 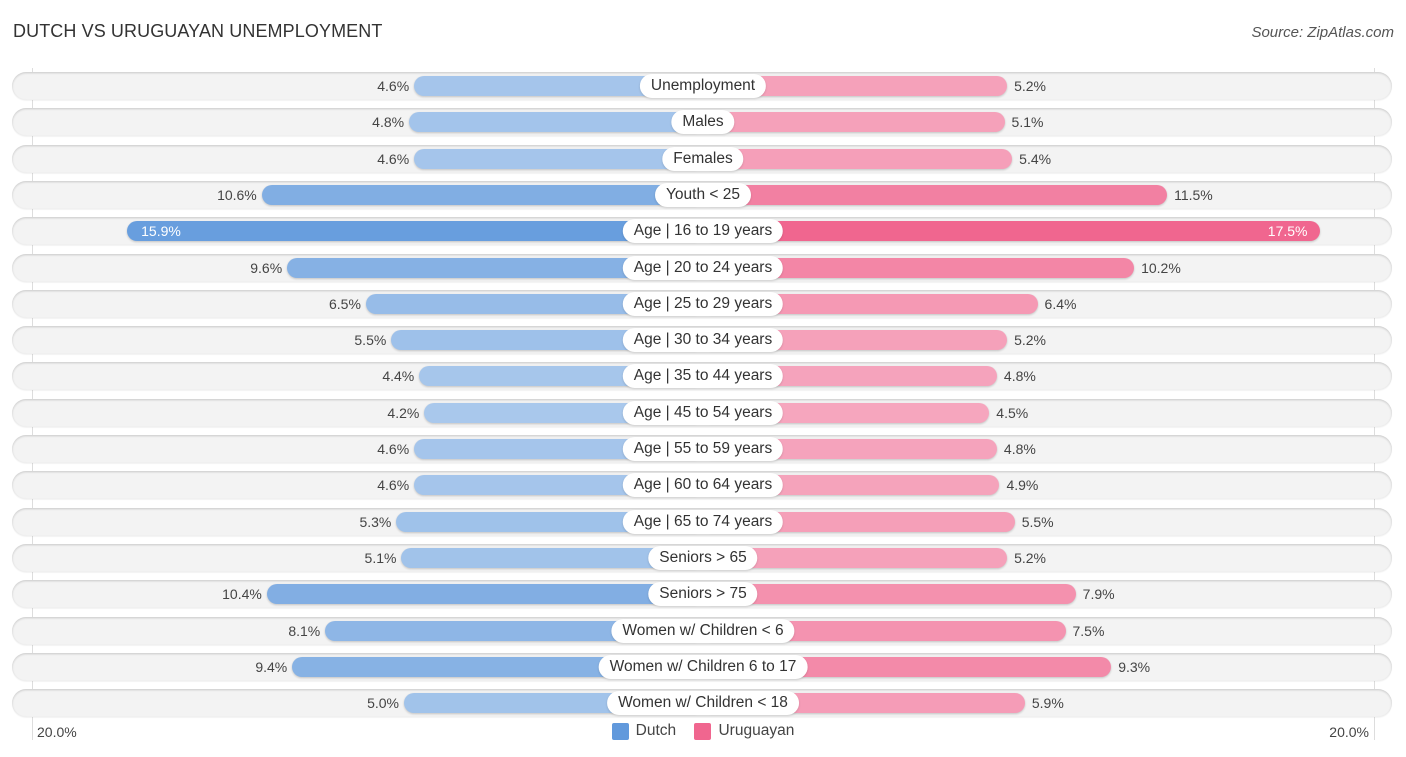 I want to click on category-label: Age | 65 to 74 years, so click(x=703, y=522).